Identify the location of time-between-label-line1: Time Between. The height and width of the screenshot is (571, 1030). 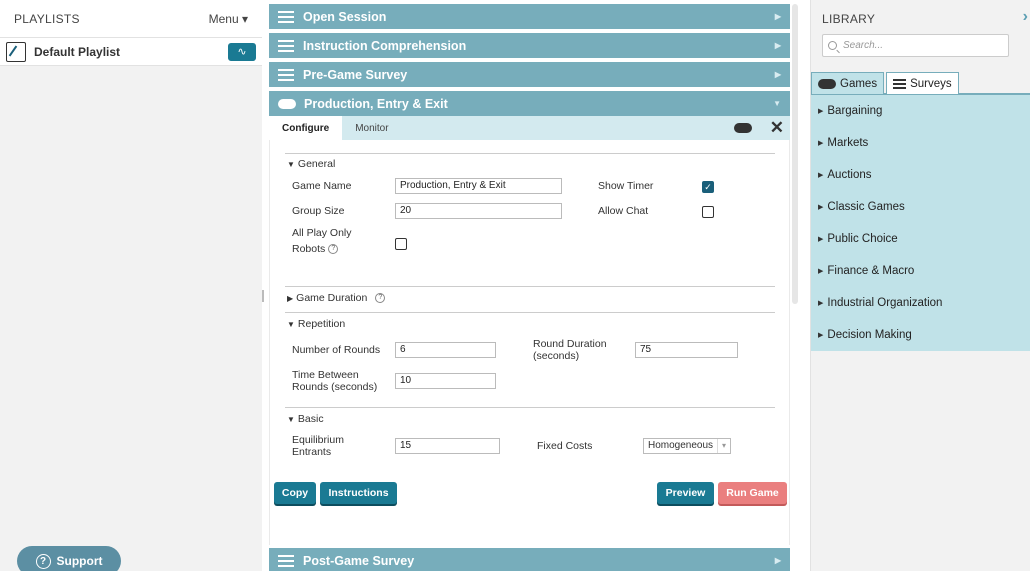
(325, 375).